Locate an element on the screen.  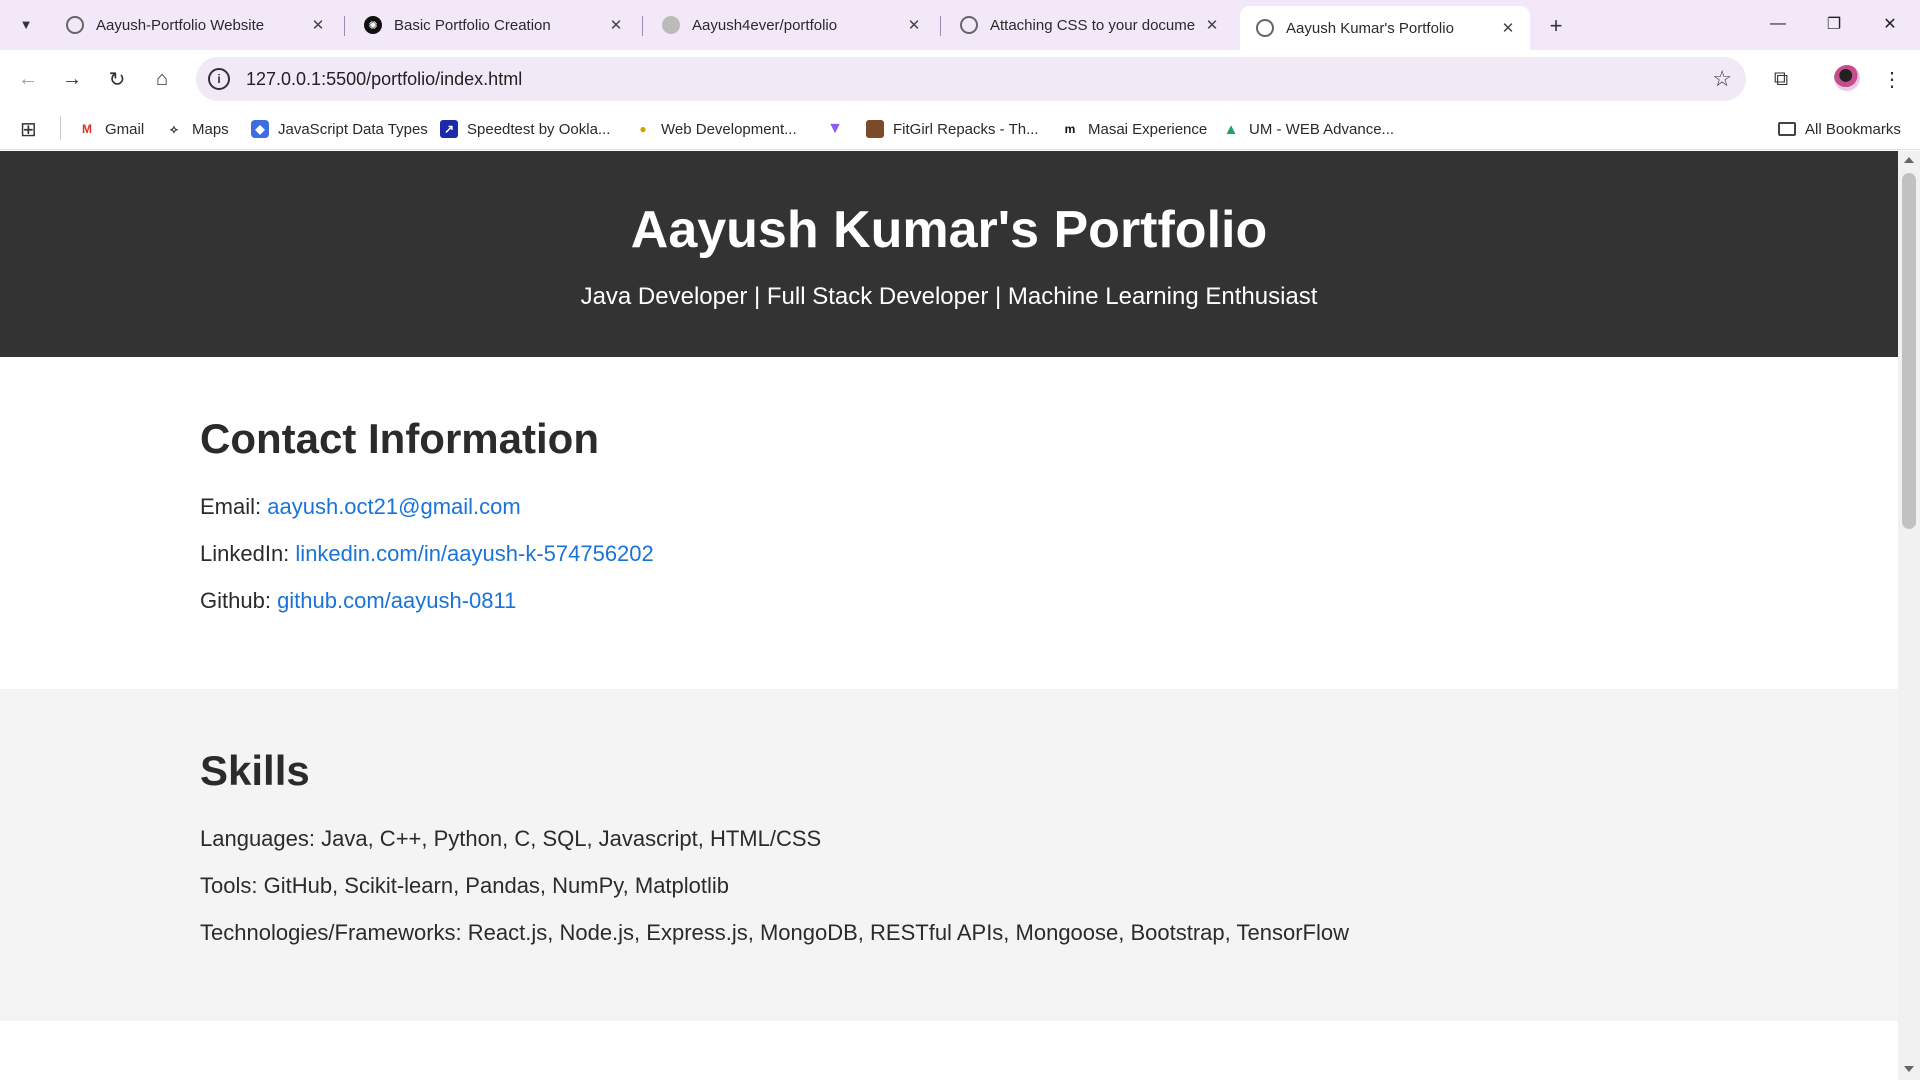
bookmarks-divider is located at coordinates (60, 128).